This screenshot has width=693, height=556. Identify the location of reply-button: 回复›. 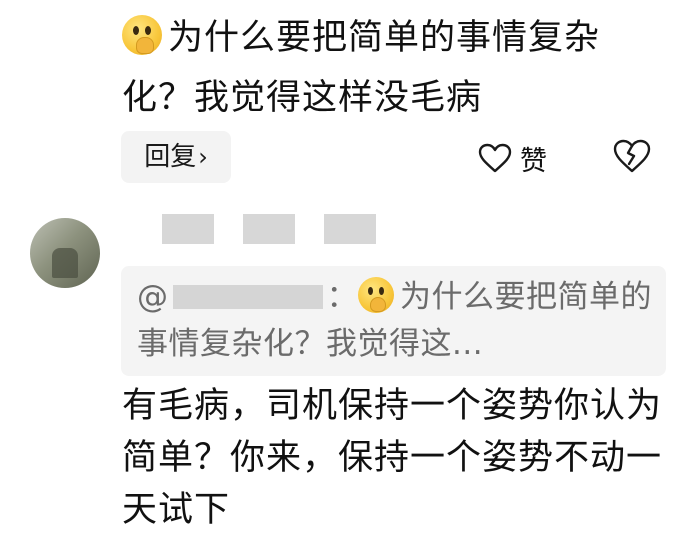
(176, 157).